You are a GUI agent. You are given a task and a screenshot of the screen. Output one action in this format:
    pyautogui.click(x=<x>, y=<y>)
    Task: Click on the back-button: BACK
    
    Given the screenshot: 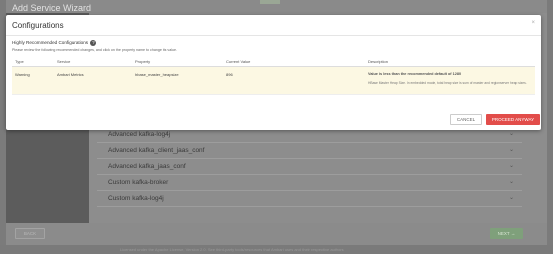 What is the action you would take?
    pyautogui.click(x=30, y=233)
    